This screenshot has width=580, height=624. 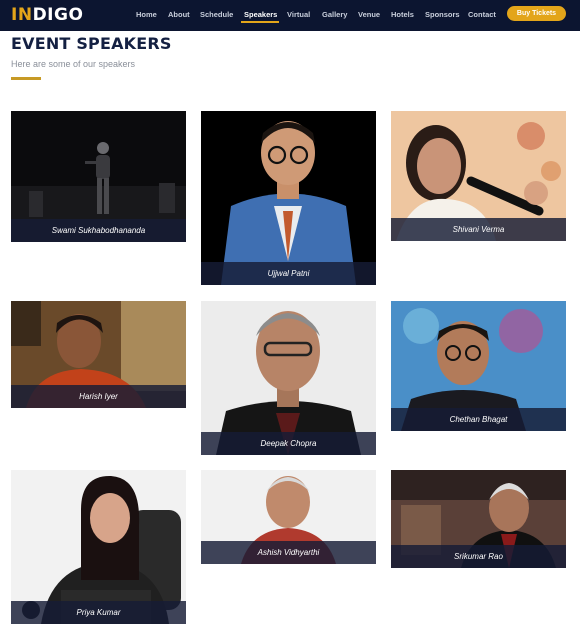 I want to click on nav-item-contact: Contact, so click(x=482, y=14).